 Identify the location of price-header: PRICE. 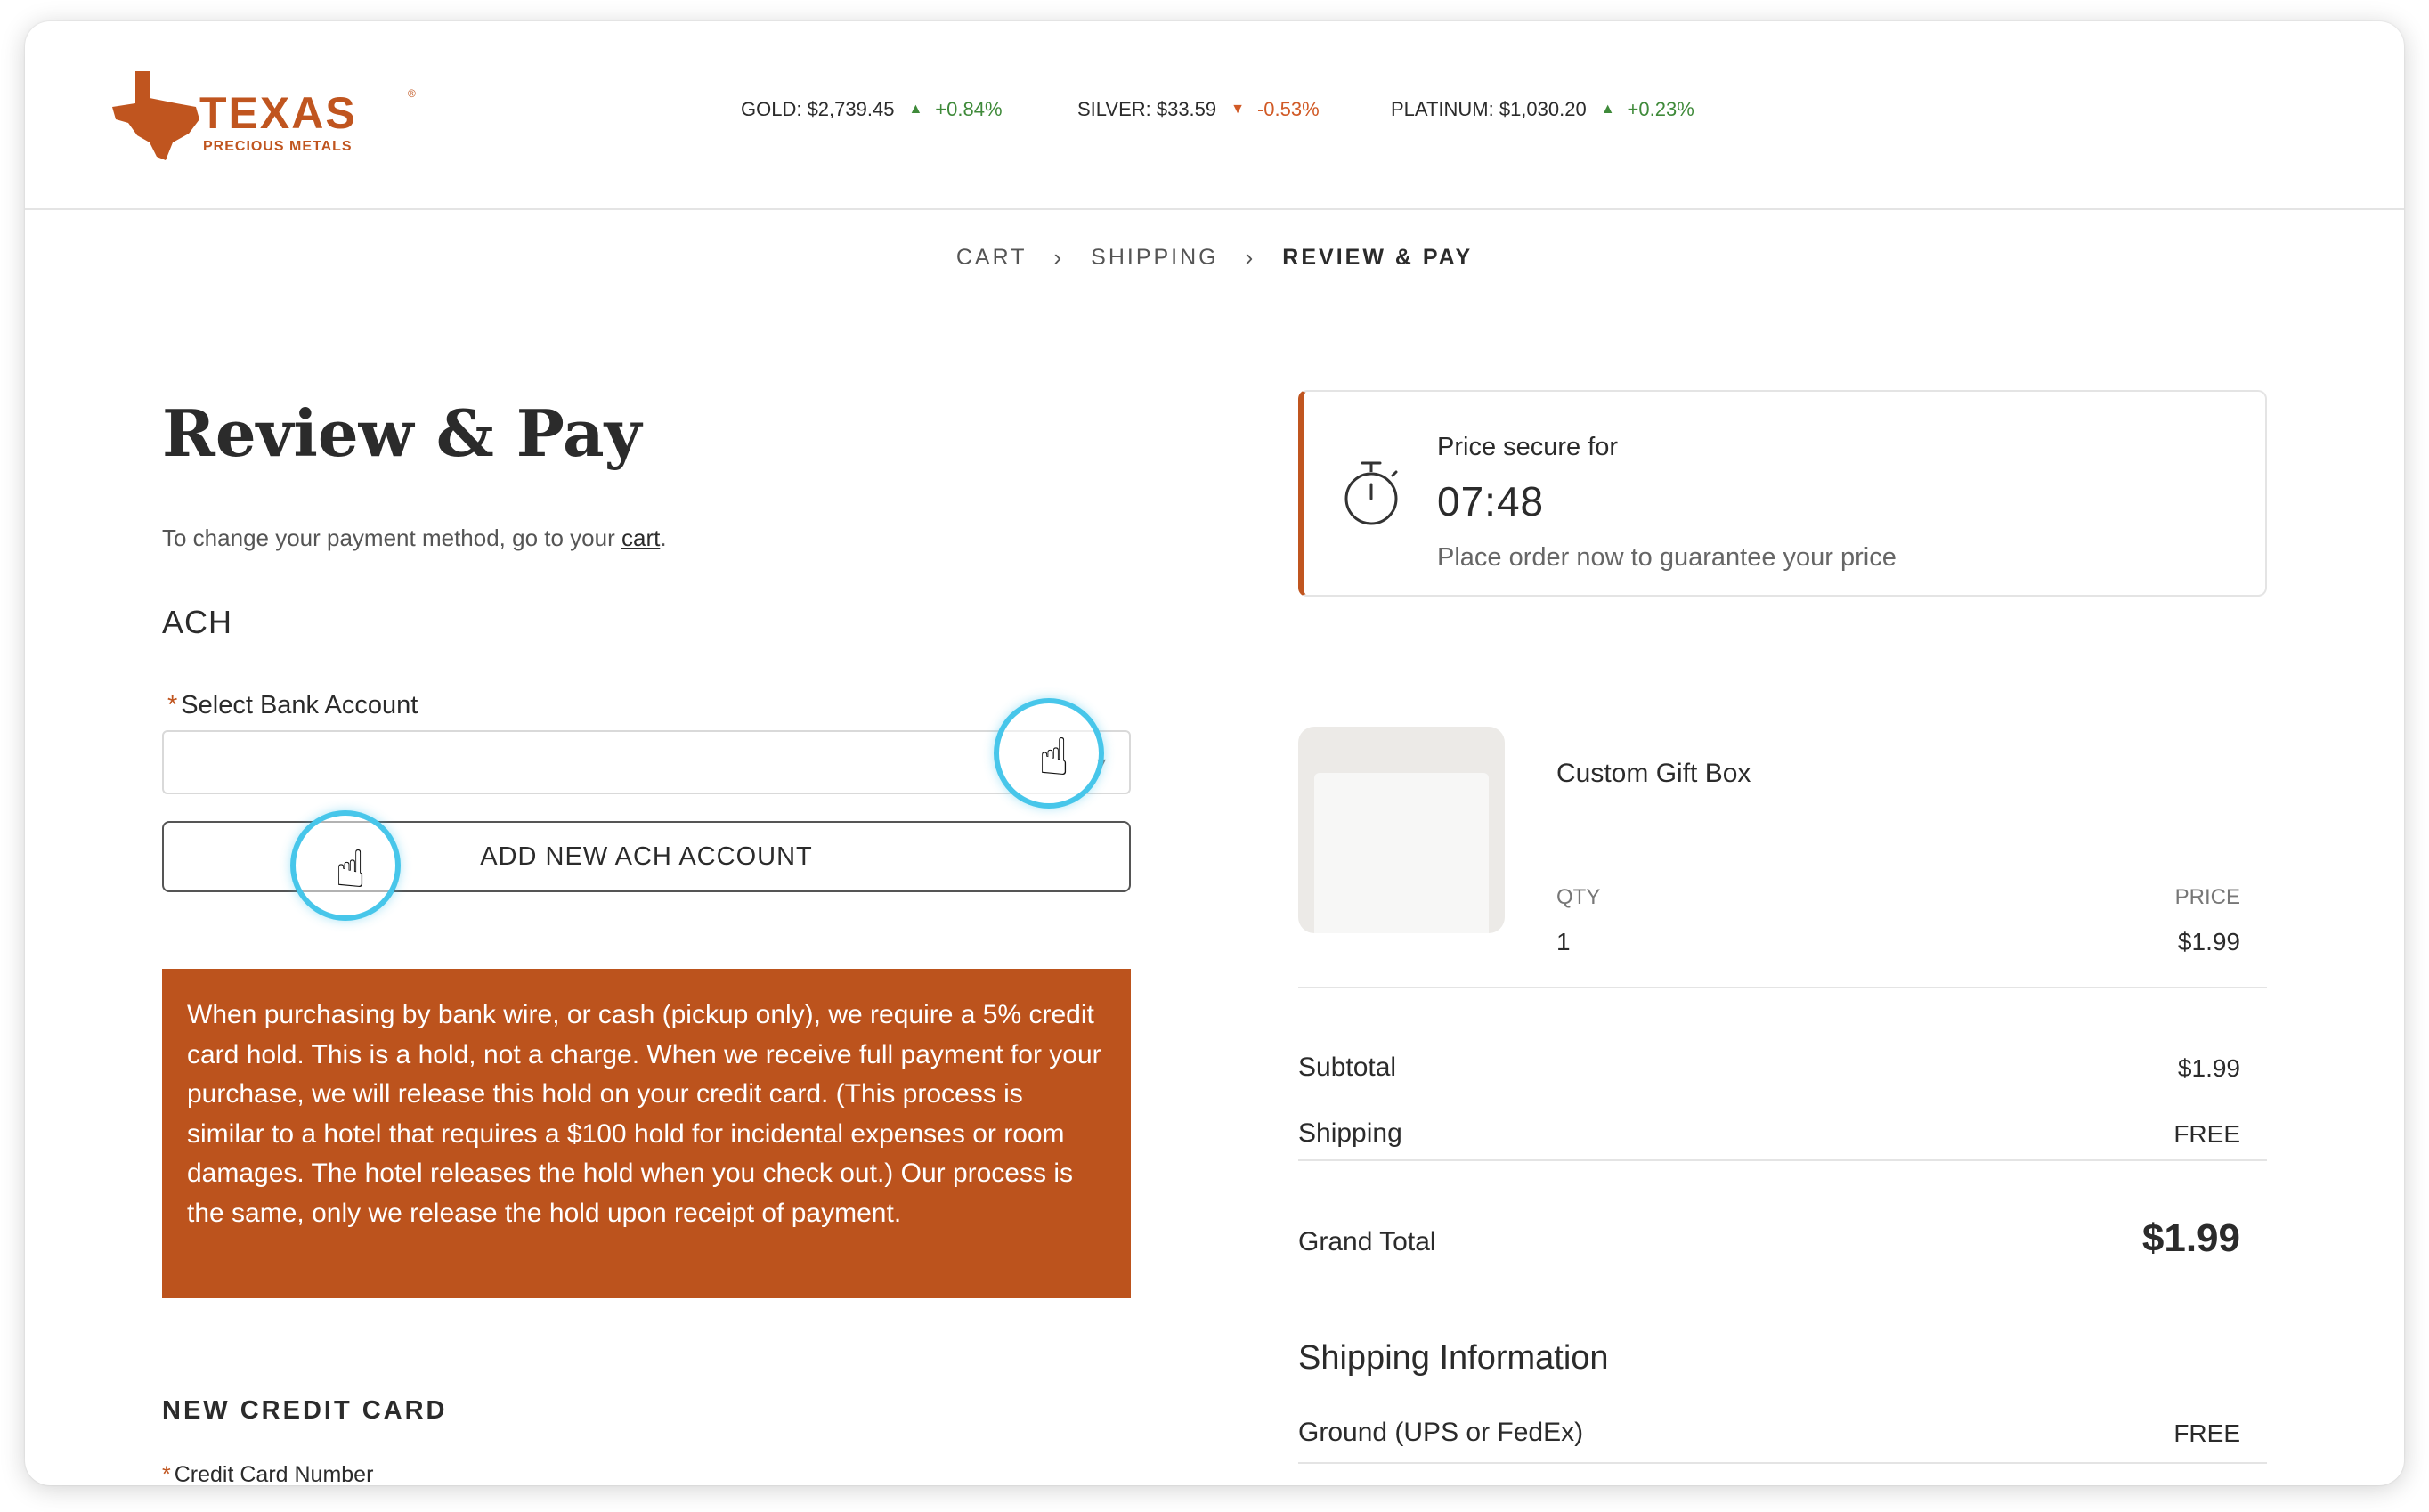
(2207, 897).